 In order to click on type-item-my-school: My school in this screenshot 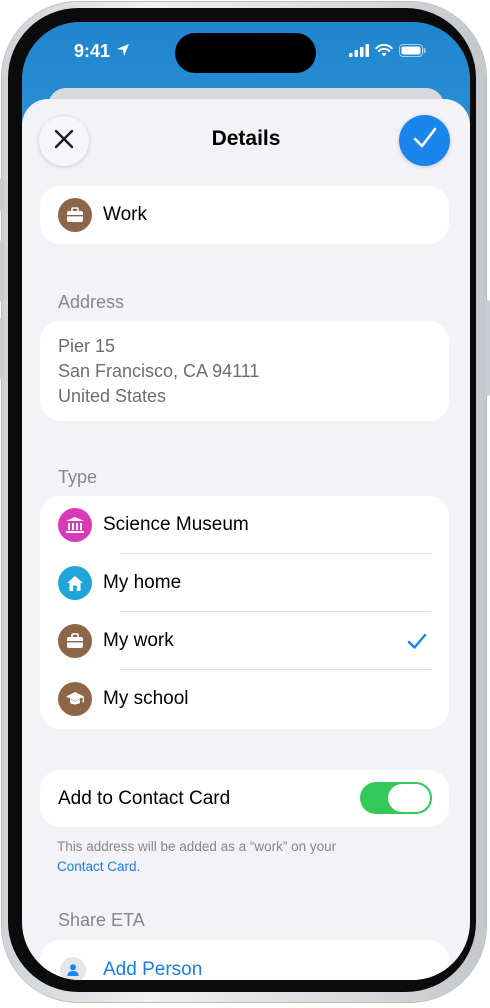, I will do `click(244, 699)`.